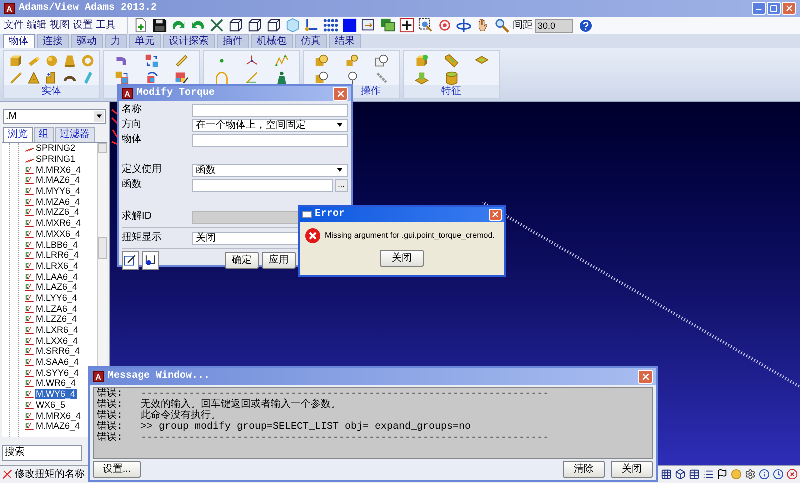 The width and height of the screenshot is (800, 483). I want to click on field-label: 物体, so click(132, 140).